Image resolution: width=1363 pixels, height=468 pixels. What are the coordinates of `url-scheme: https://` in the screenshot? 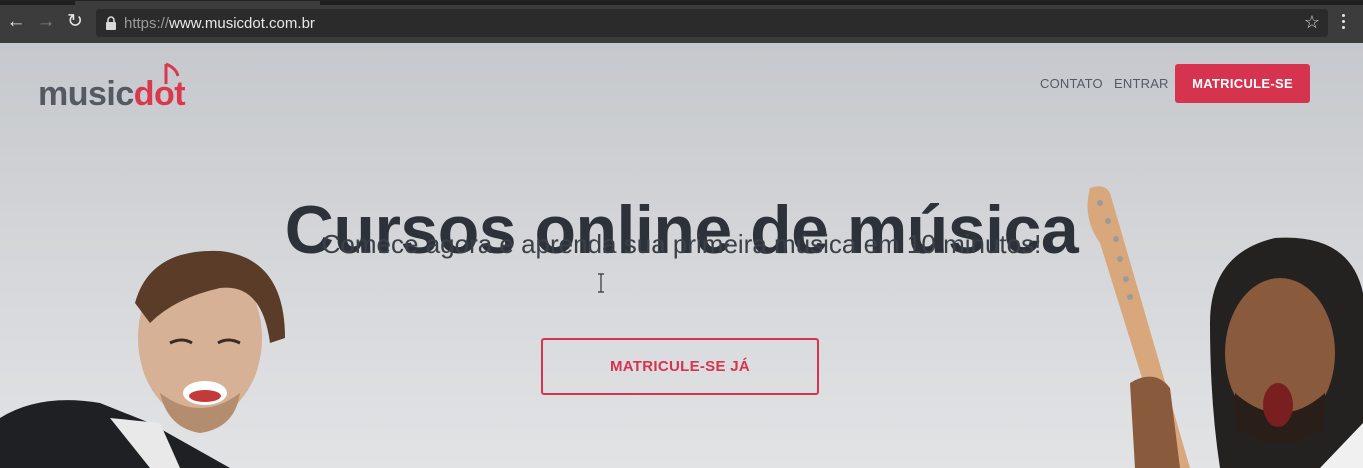 It's located at (147, 23).